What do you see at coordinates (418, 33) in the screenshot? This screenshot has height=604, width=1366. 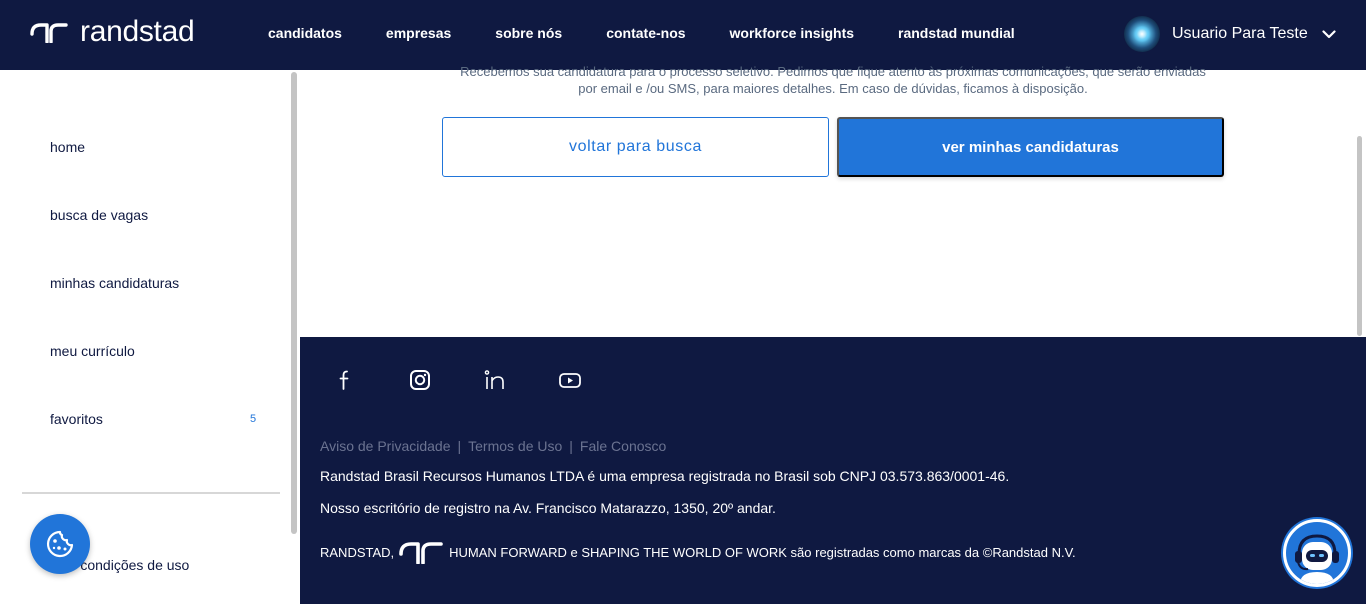 I see `nav-empresas: empresas` at bounding box center [418, 33].